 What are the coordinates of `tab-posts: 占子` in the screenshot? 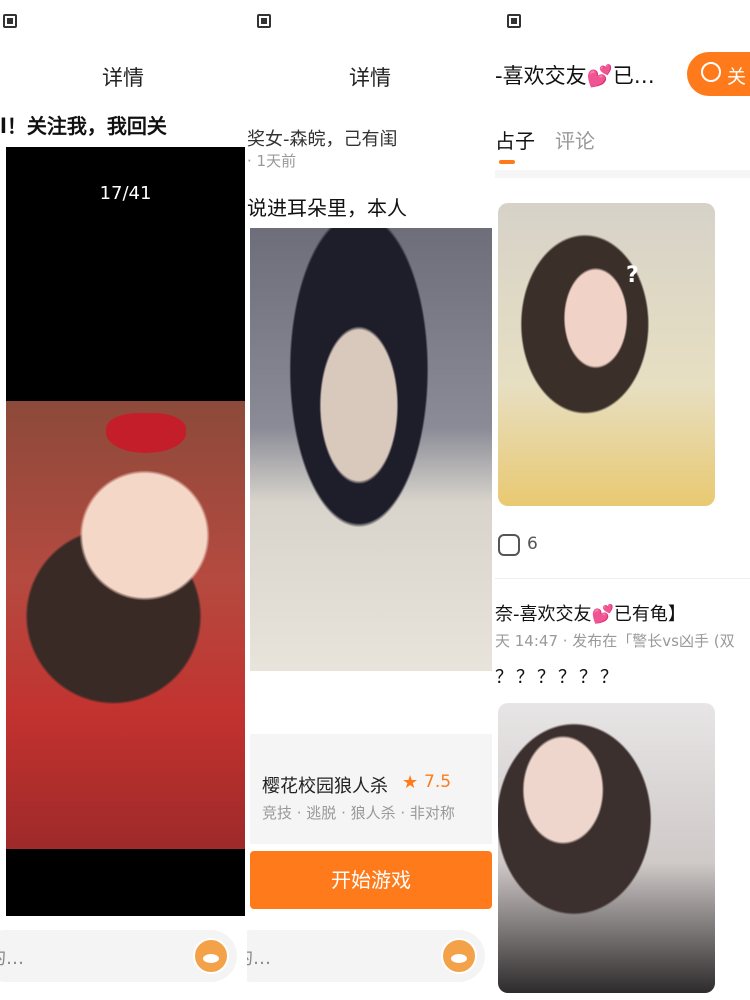 It's located at (515, 139).